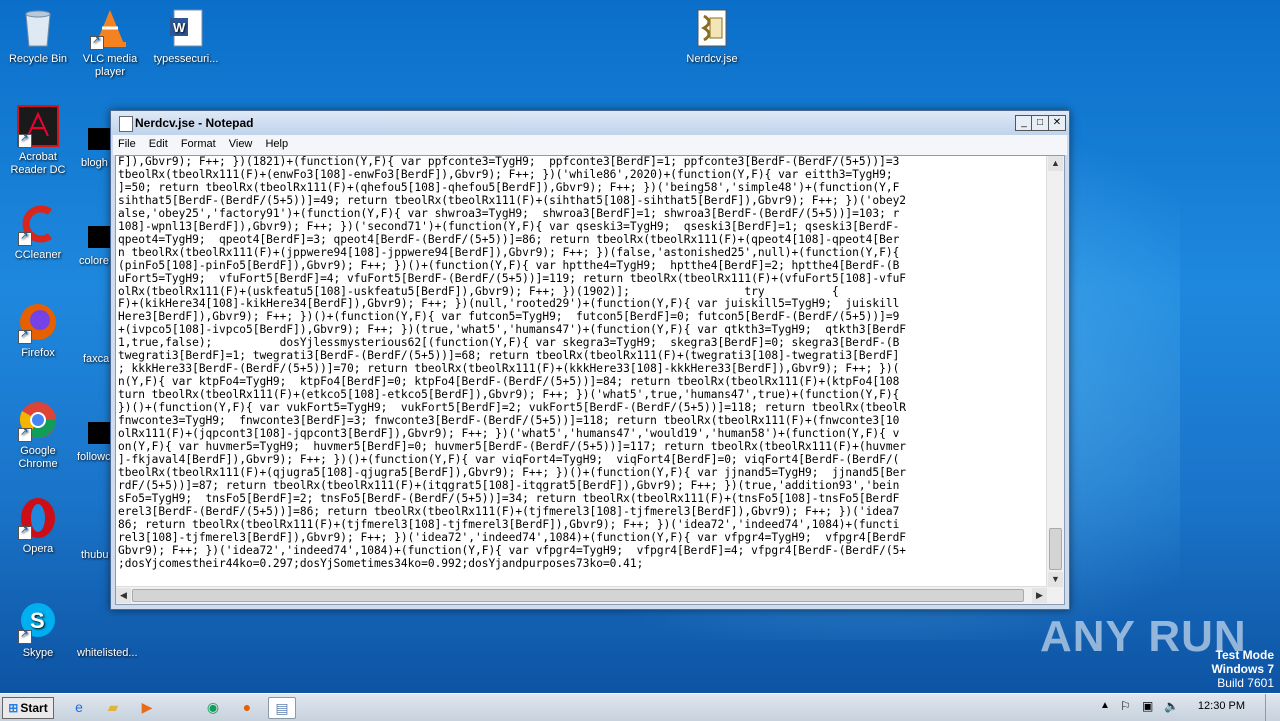  What do you see at coordinates (79, 707) in the screenshot?
I see `ie-taskbar-icon: e` at bounding box center [79, 707].